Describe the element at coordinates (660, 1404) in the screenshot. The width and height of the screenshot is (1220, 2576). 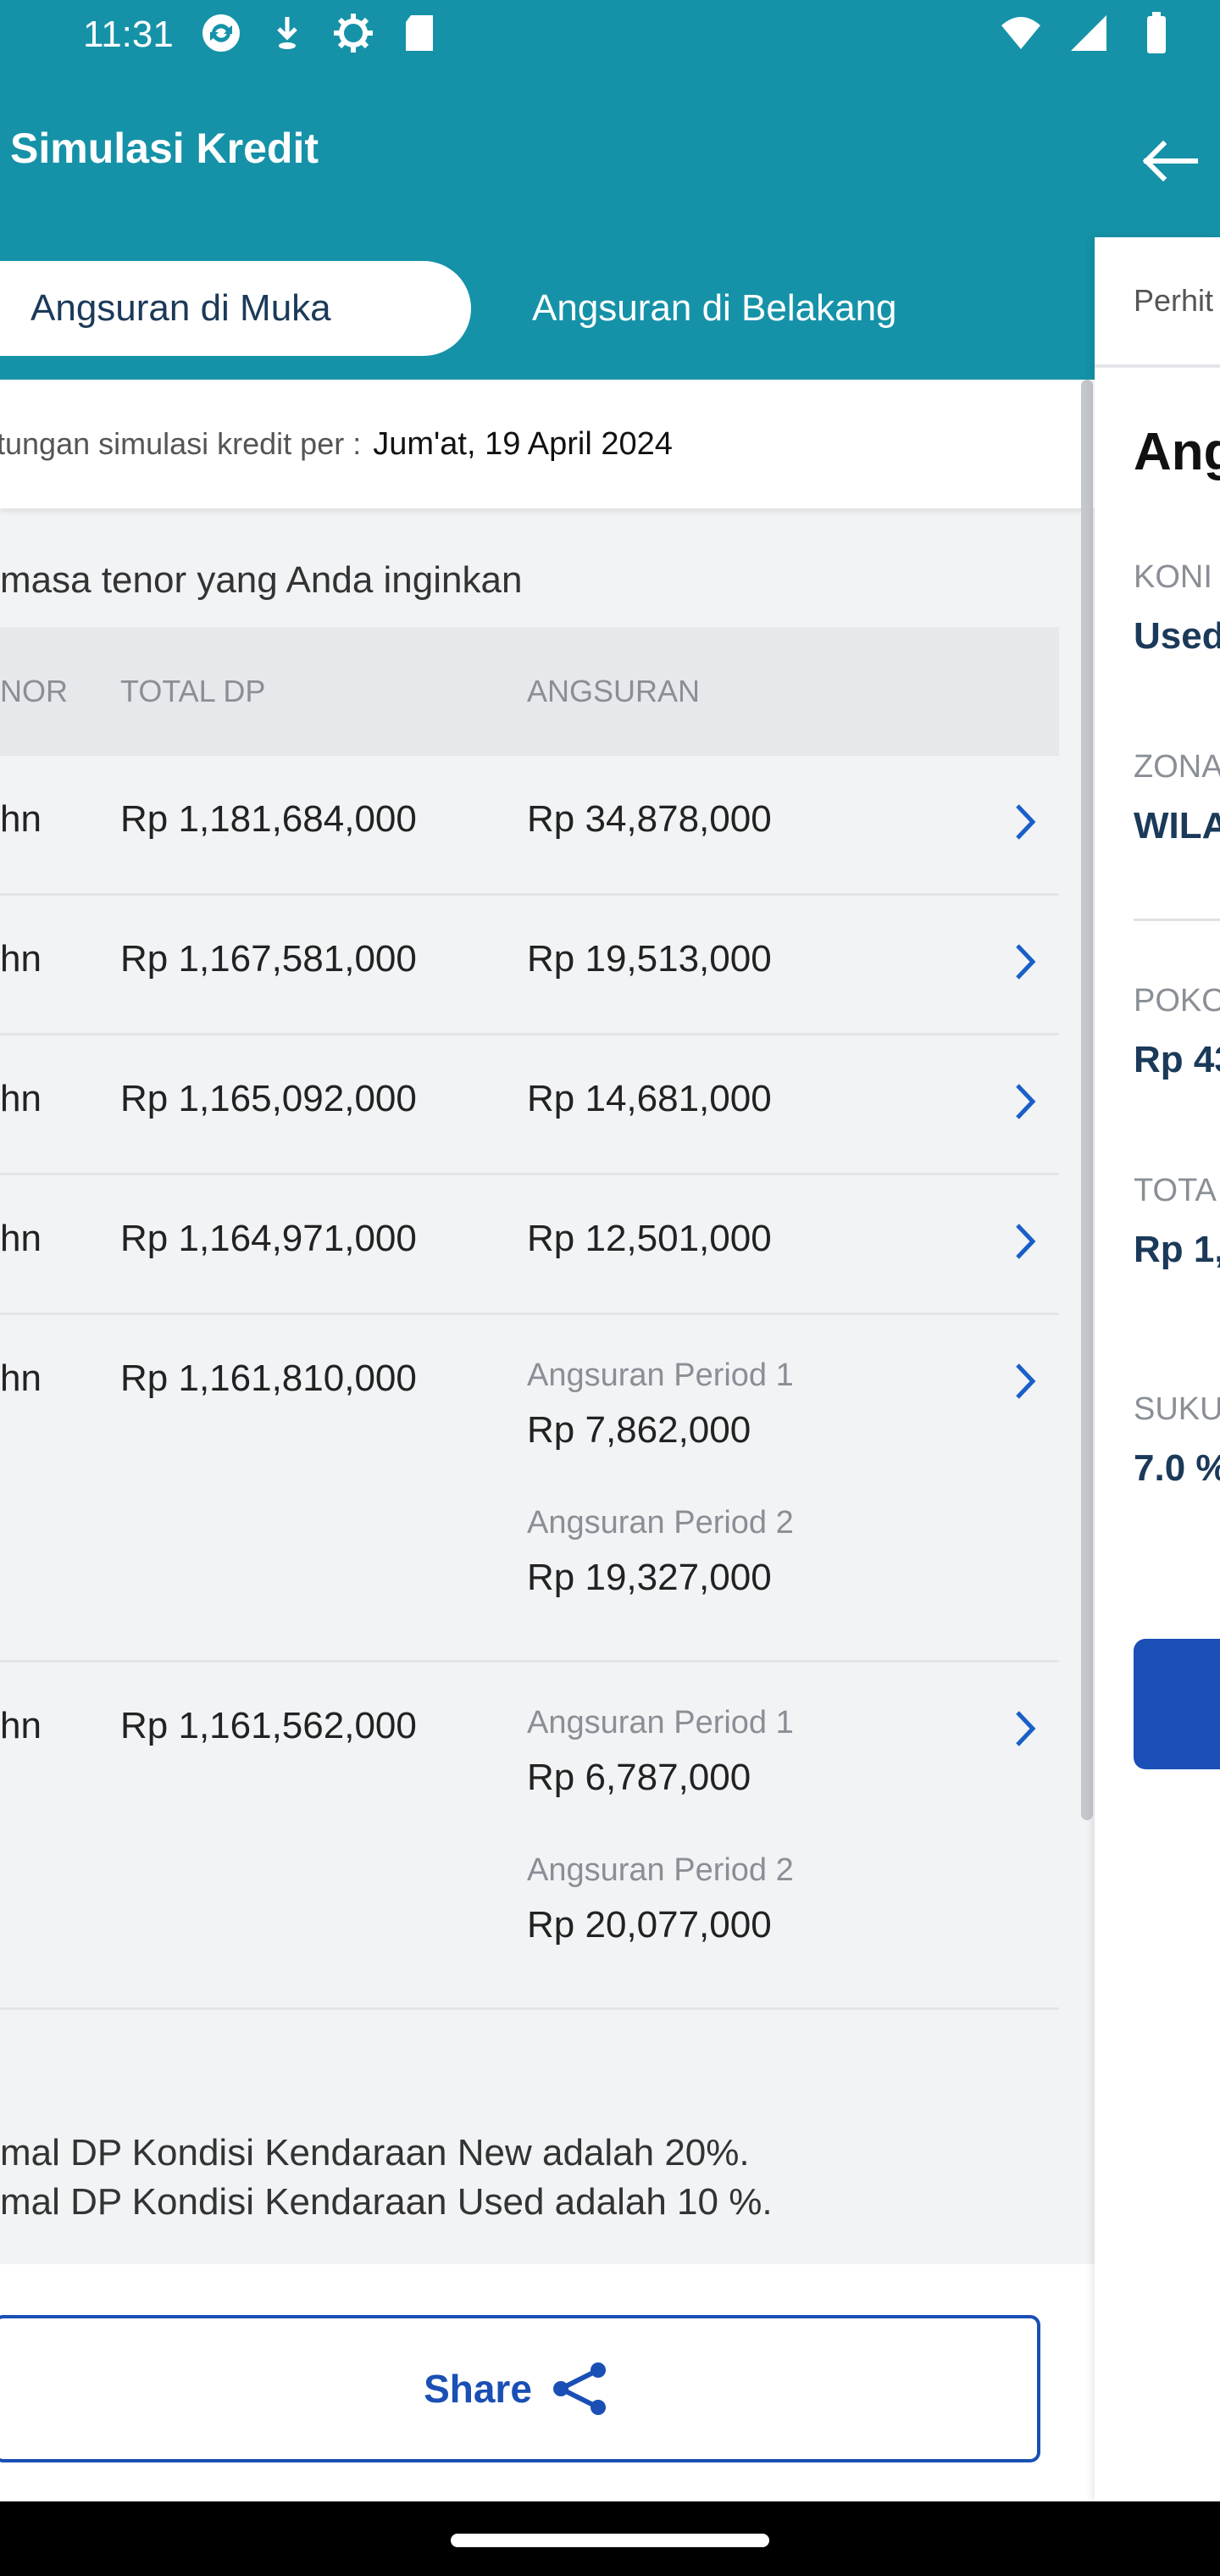
I see `angsuran-period-1: Angsuran Period 1 Rp 7,862,000` at that location.